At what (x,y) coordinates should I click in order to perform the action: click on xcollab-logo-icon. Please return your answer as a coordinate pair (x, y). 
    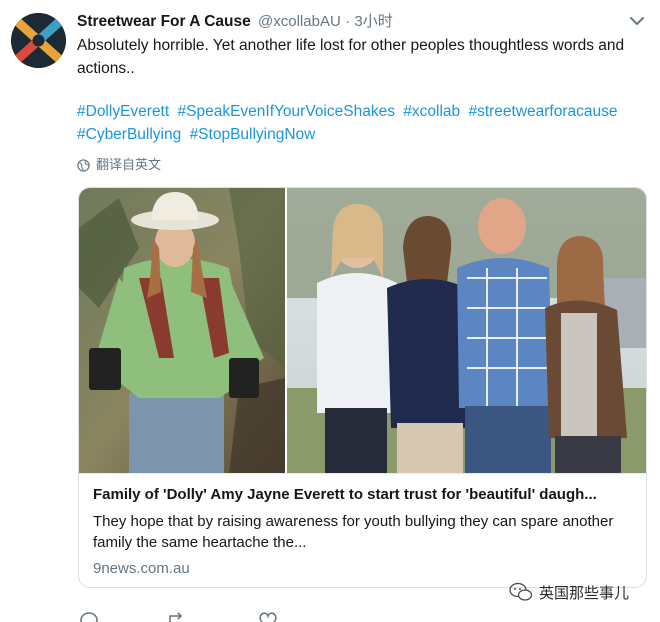
    Looking at the image, I should click on (38, 40).